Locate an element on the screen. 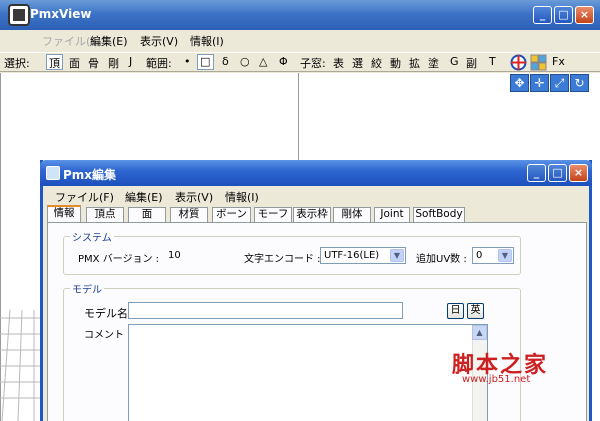  select-bone-button: 骨 is located at coordinates (93, 63).